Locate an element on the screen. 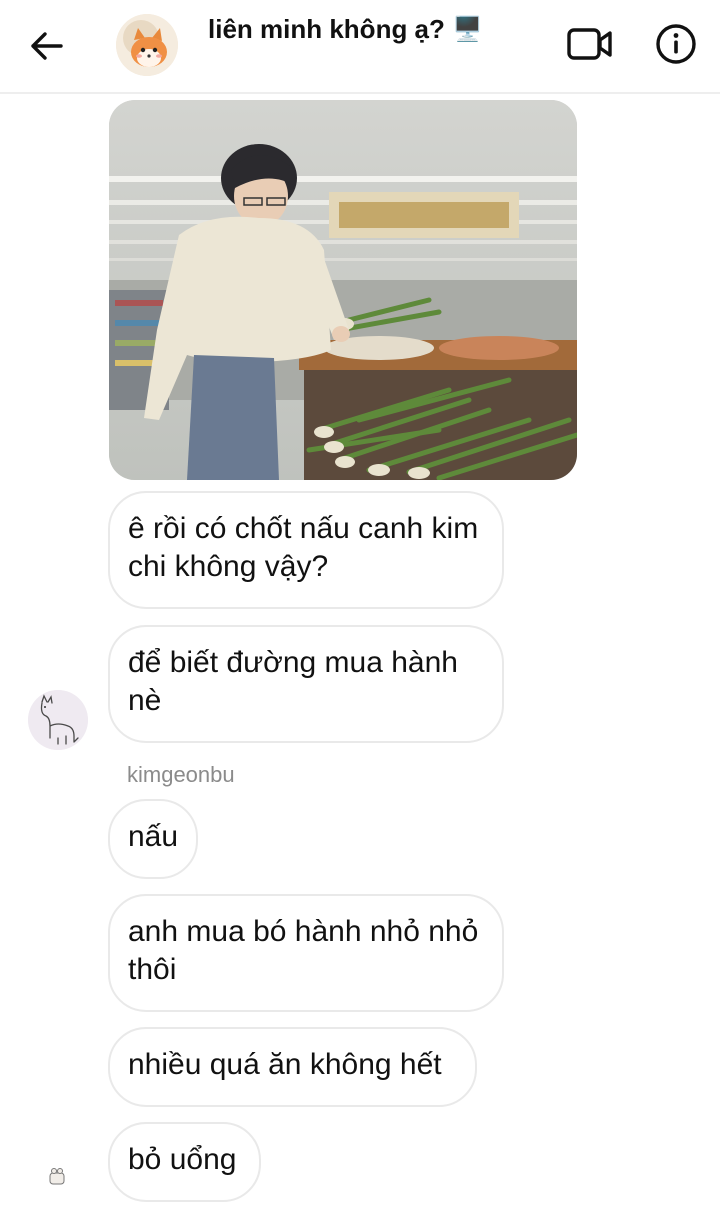  seen-indicator is located at coordinates (57, 1176).